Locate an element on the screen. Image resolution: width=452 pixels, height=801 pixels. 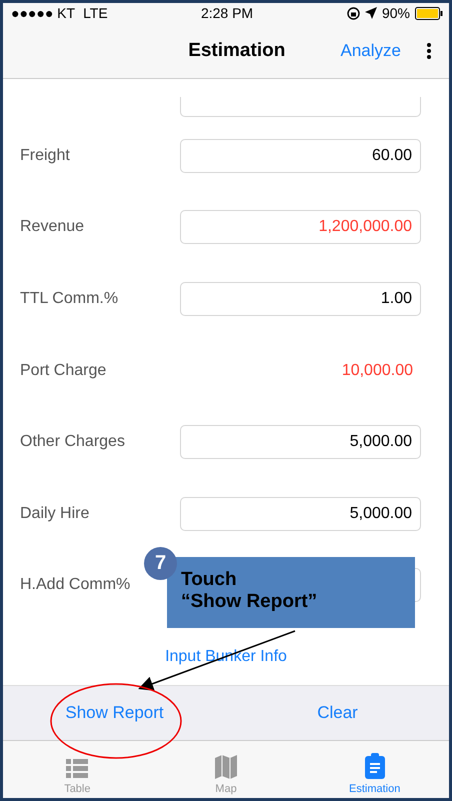
tab: Map is located at coordinates (226, 769).